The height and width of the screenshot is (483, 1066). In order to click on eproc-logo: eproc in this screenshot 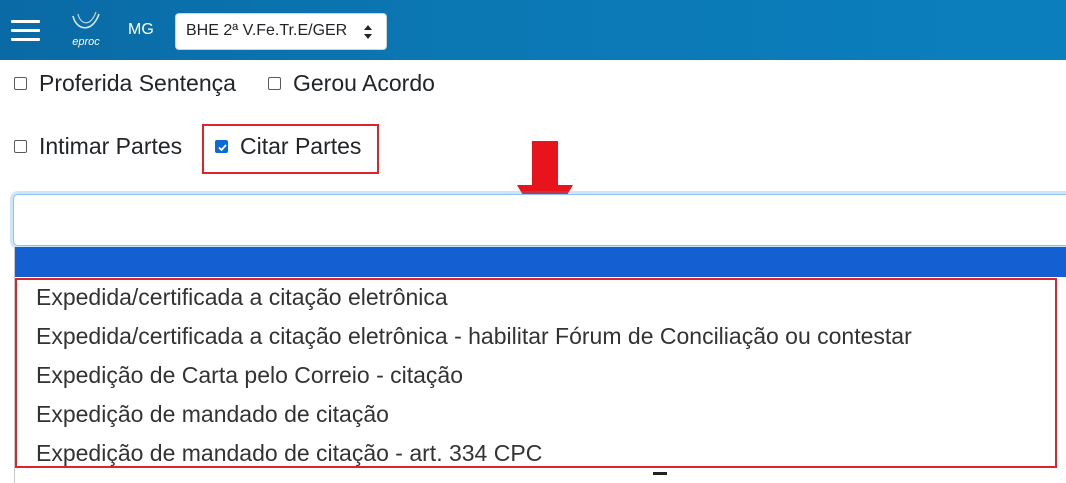, I will do `click(86, 30)`.